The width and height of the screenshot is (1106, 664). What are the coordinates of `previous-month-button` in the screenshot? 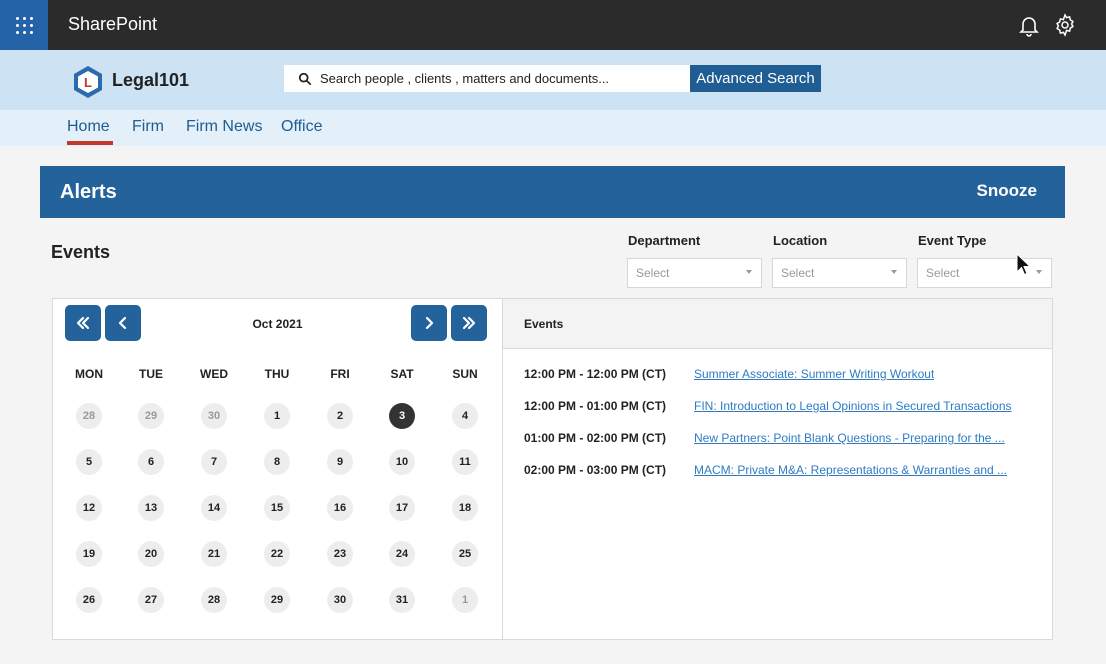 It's located at (123, 323).